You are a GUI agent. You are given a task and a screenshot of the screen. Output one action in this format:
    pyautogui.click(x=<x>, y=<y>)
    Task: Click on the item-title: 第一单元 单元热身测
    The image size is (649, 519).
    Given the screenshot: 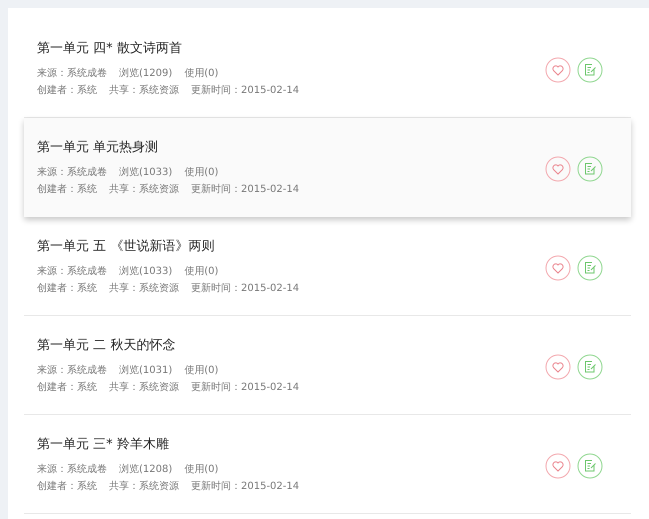 What is the action you would take?
    pyautogui.click(x=97, y=147)
    